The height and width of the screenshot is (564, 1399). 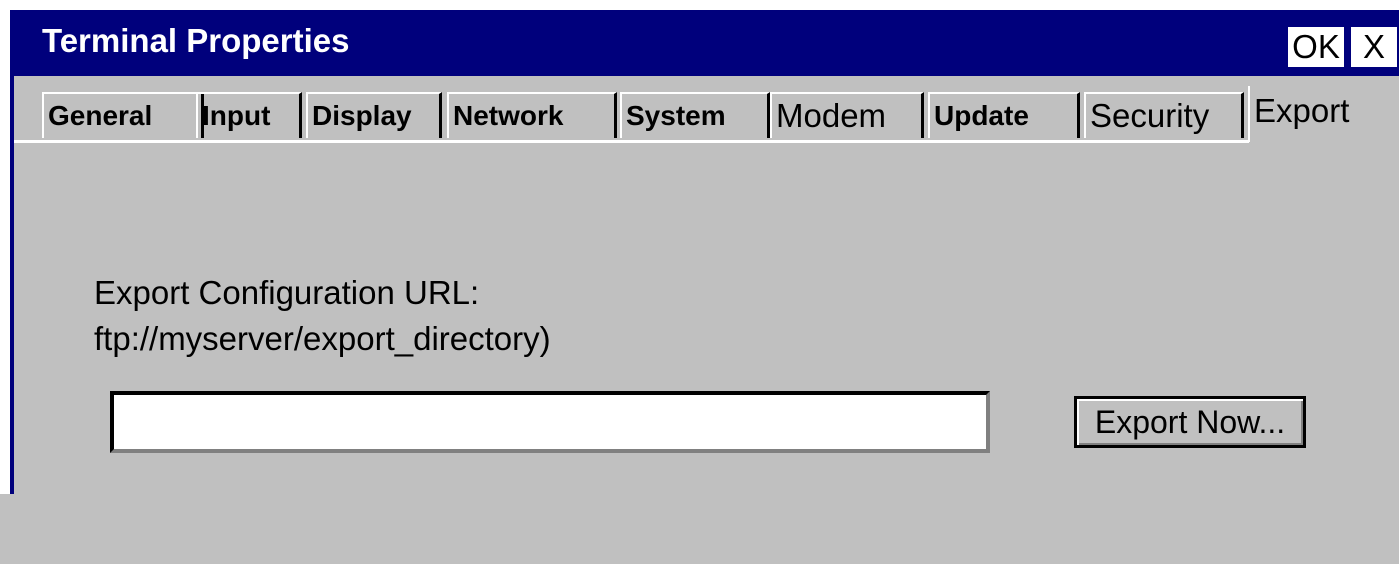 What do you see at coordinates (1323, 114) in the screenshot?
I see `tab-export: Export` at bounding box center [1323, 114].